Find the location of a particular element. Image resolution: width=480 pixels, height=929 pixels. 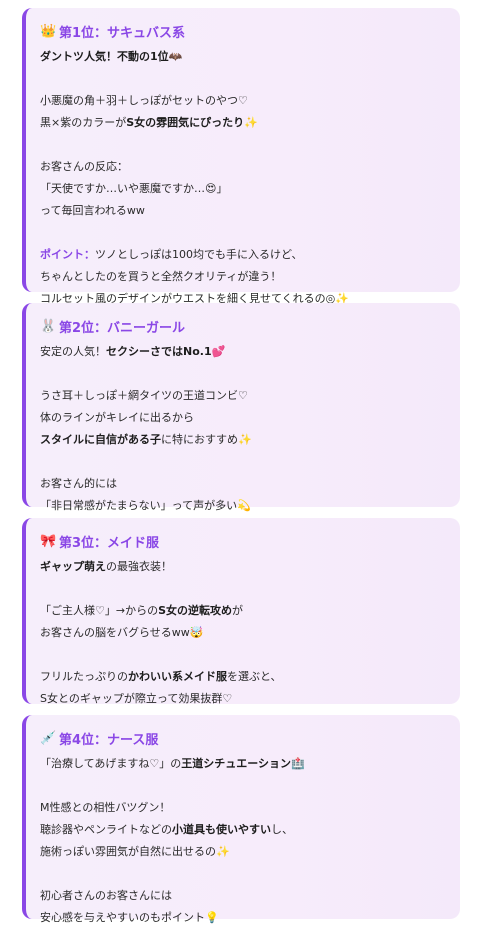

hospital-icon: 🏥 is located at coordinates (297, 763).